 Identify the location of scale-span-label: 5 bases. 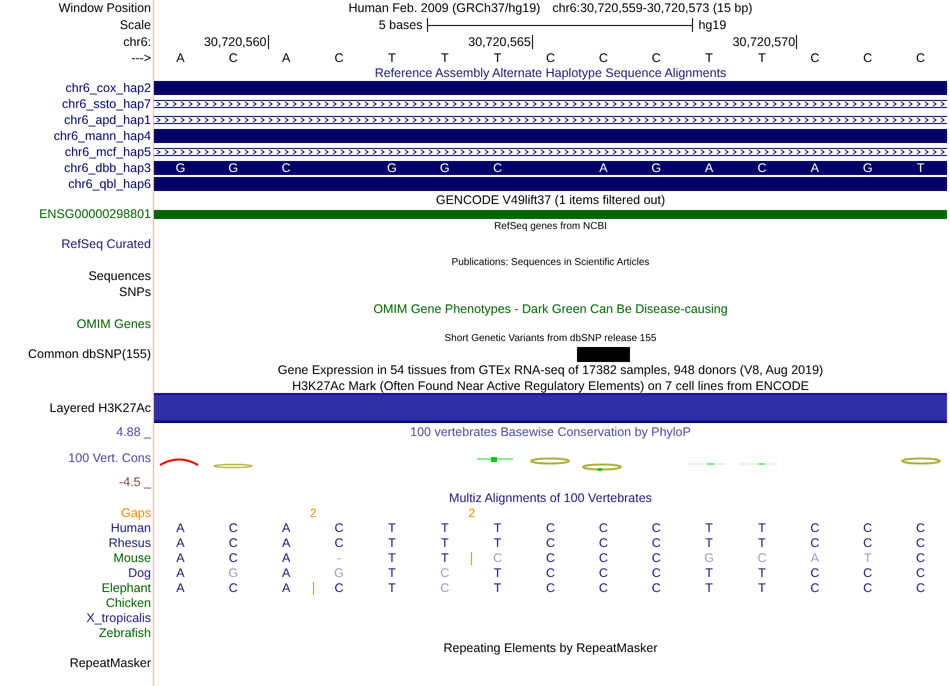
(400, 25).